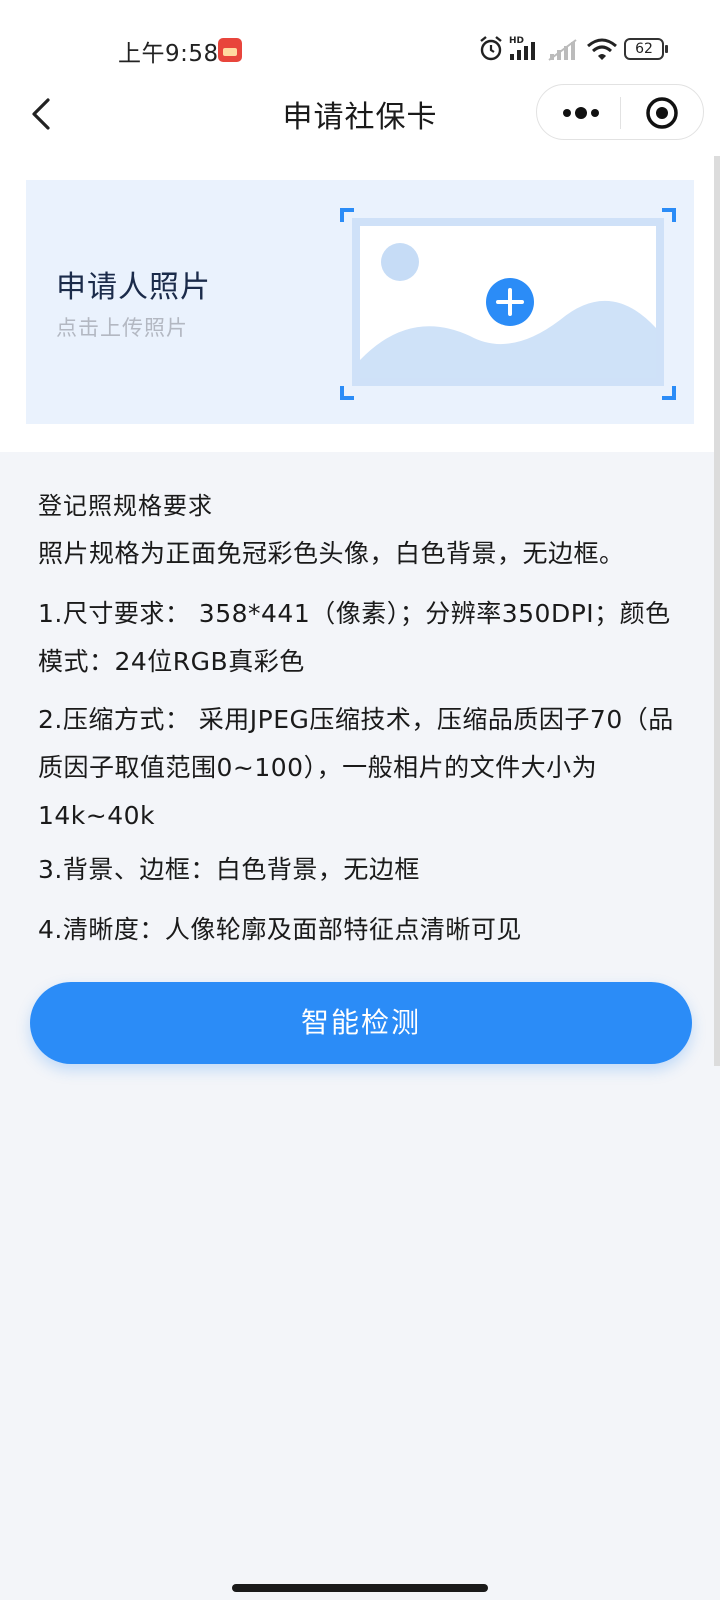 The image size is (720, 1600). Describe the element at coordinates (717, 611) in the screenshot. I see `scrollbar` at that location.